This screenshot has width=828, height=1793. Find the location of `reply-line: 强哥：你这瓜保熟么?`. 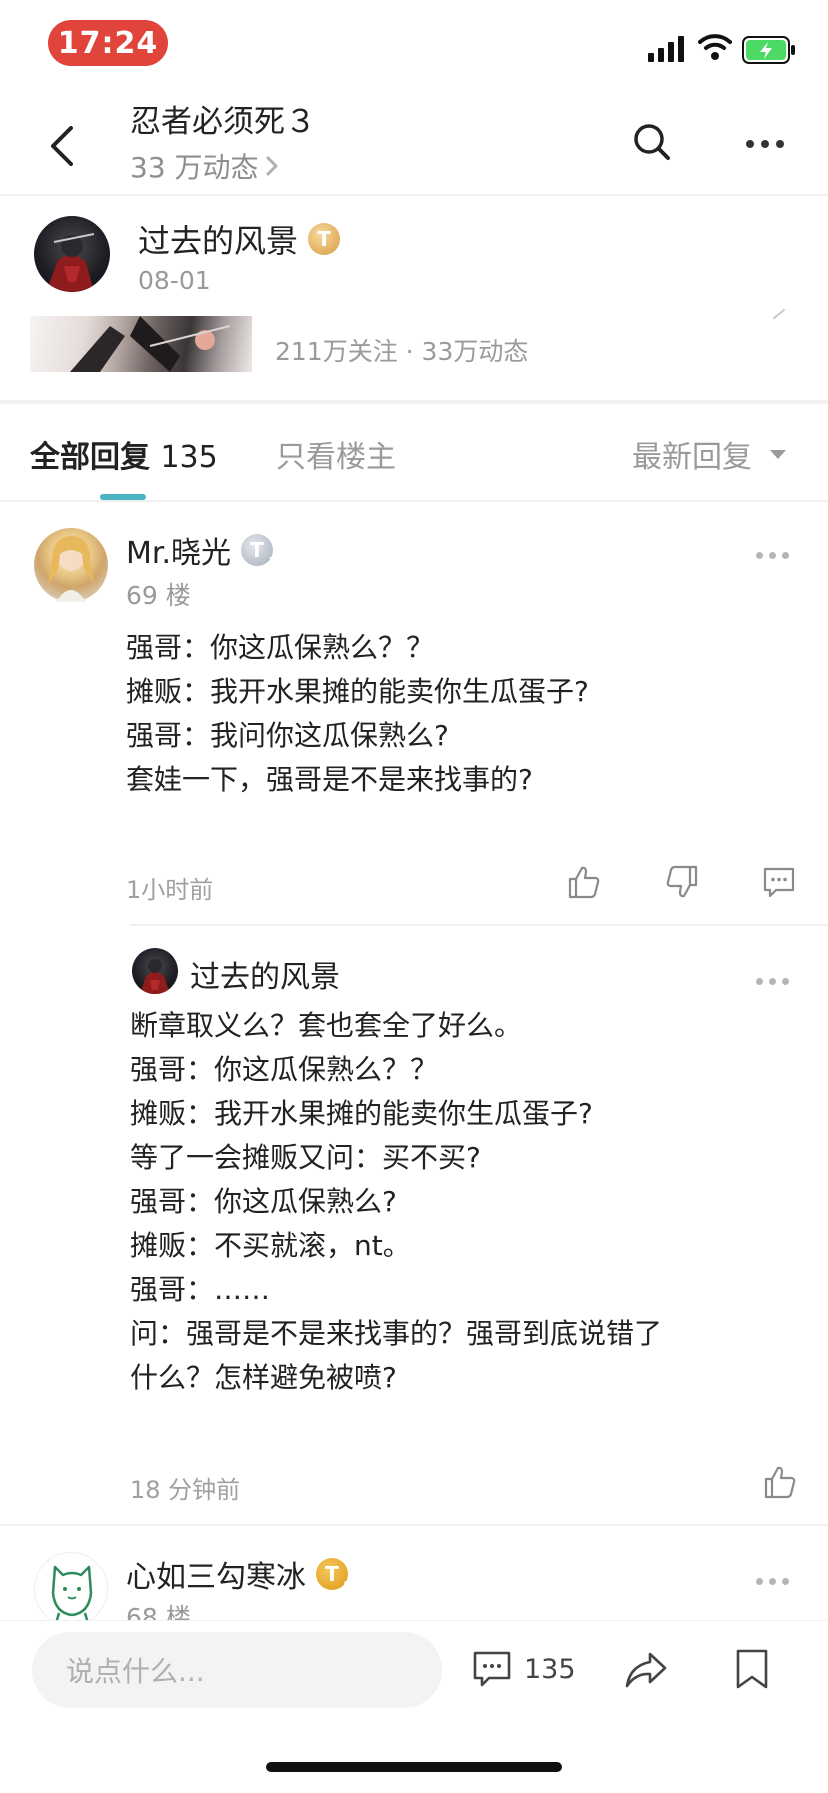

reply-line: 强哥：你这瓜保熟么? is located at coordinates (263, 1201).